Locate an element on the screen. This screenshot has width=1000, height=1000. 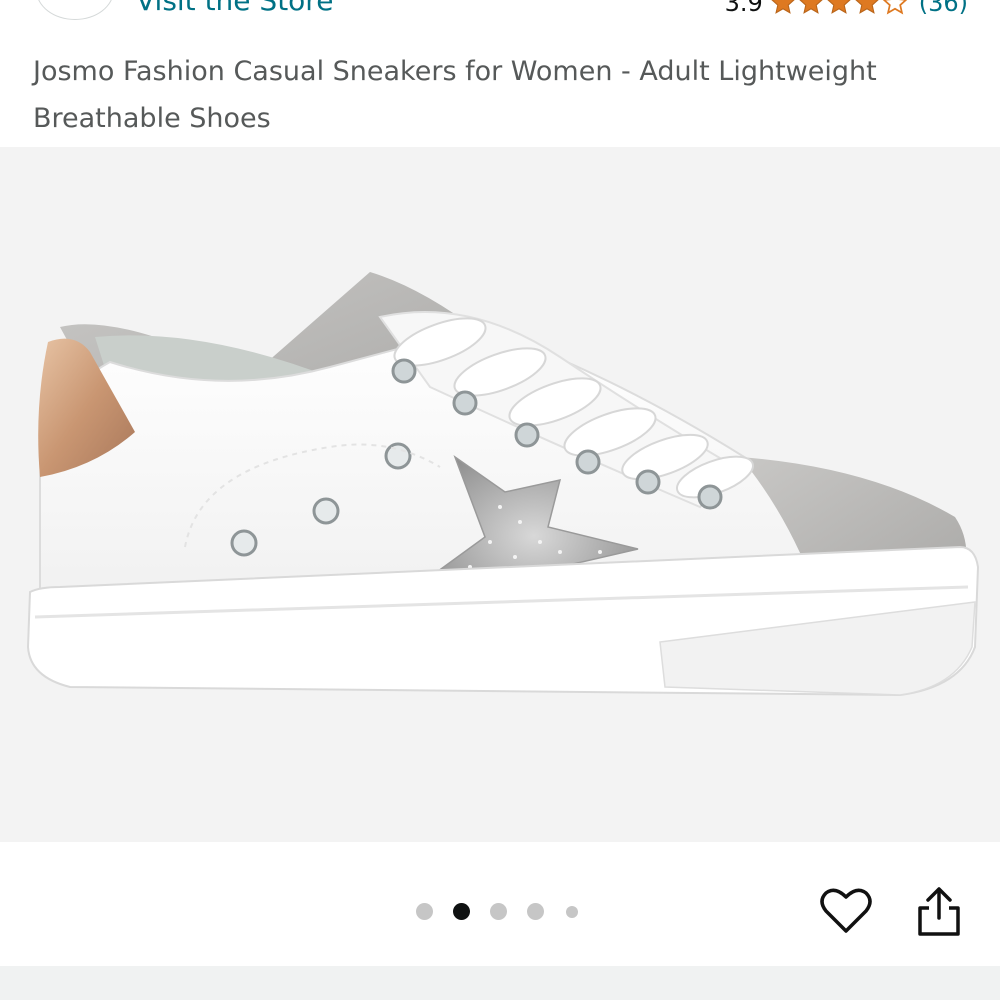
carousel-indicator is located at coordinates (507, 911).